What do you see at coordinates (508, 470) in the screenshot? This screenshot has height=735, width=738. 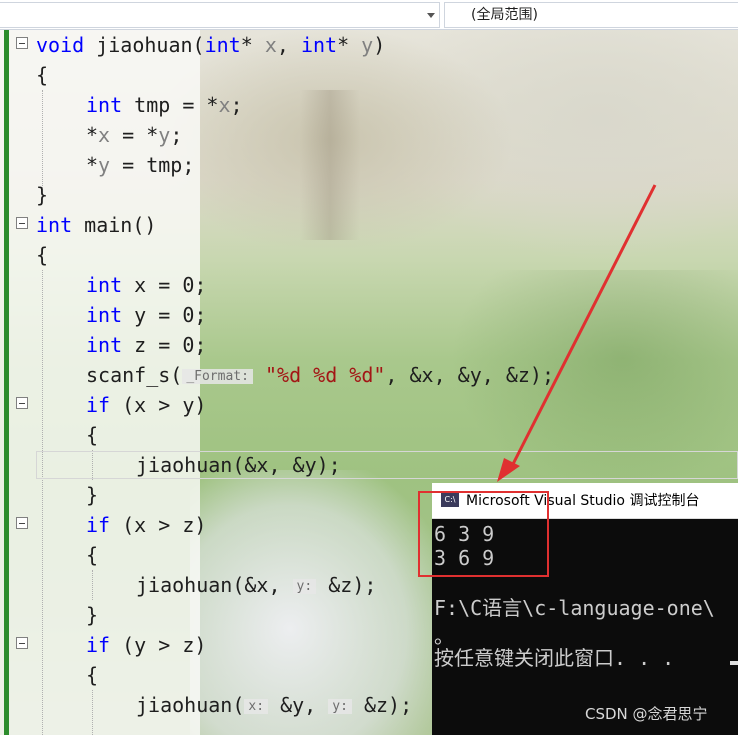 I see `annotation-arrow-head` at bounding box center [508, 470].